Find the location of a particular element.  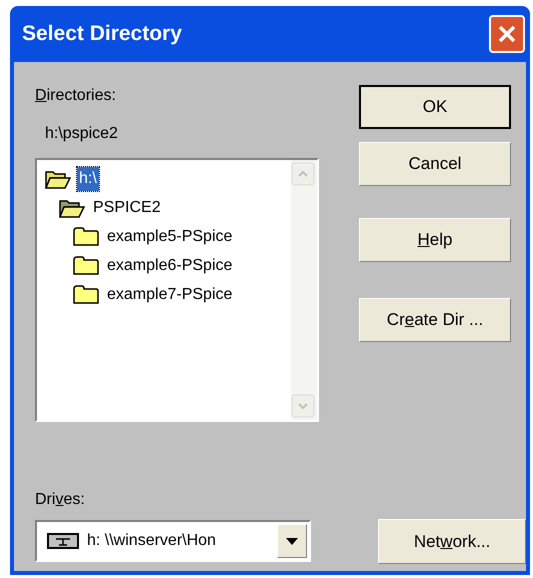

scroll-down-icon is located at coordinates (303, 406).